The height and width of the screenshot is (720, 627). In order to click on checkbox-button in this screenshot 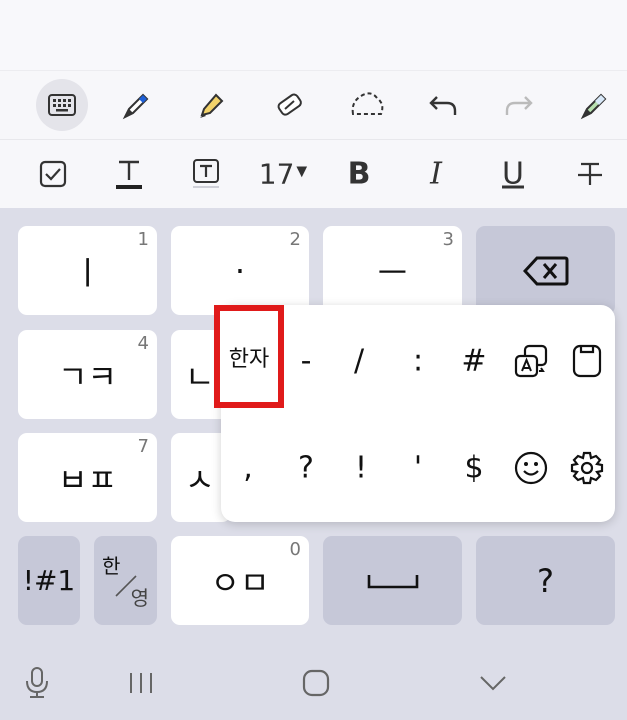, I will do `click(53, 174)`.